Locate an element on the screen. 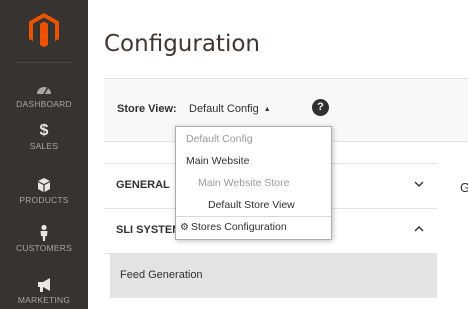 The height and width of the screenshot is (309, 468). store-view-selected: Default Config is located at coordinates (224, 109).